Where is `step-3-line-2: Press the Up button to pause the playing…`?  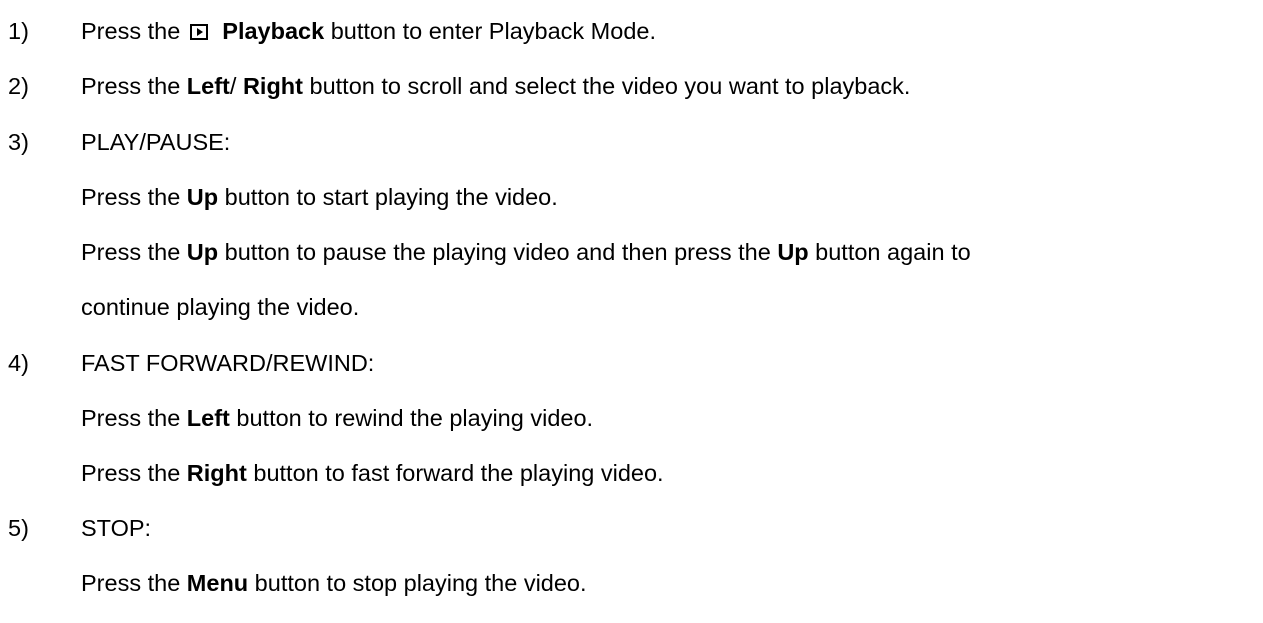
step-3-line-2: Press the Up button to pause the playing… is located at coordinates (526, 252).